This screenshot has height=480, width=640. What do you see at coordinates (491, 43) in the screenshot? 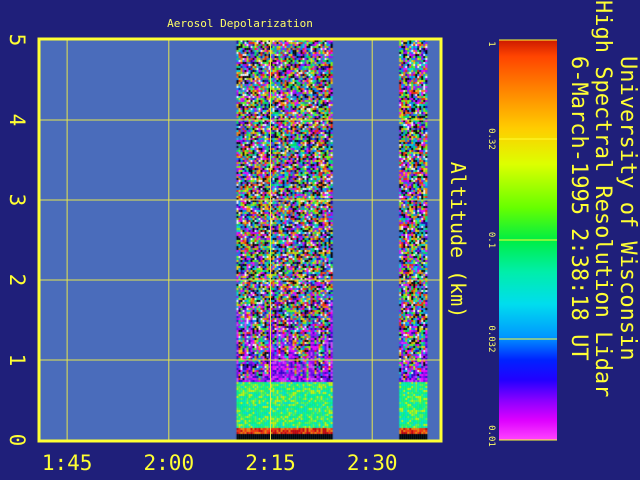
I see `colorbar-tick-label: 1` at bounding box center [491, 43].